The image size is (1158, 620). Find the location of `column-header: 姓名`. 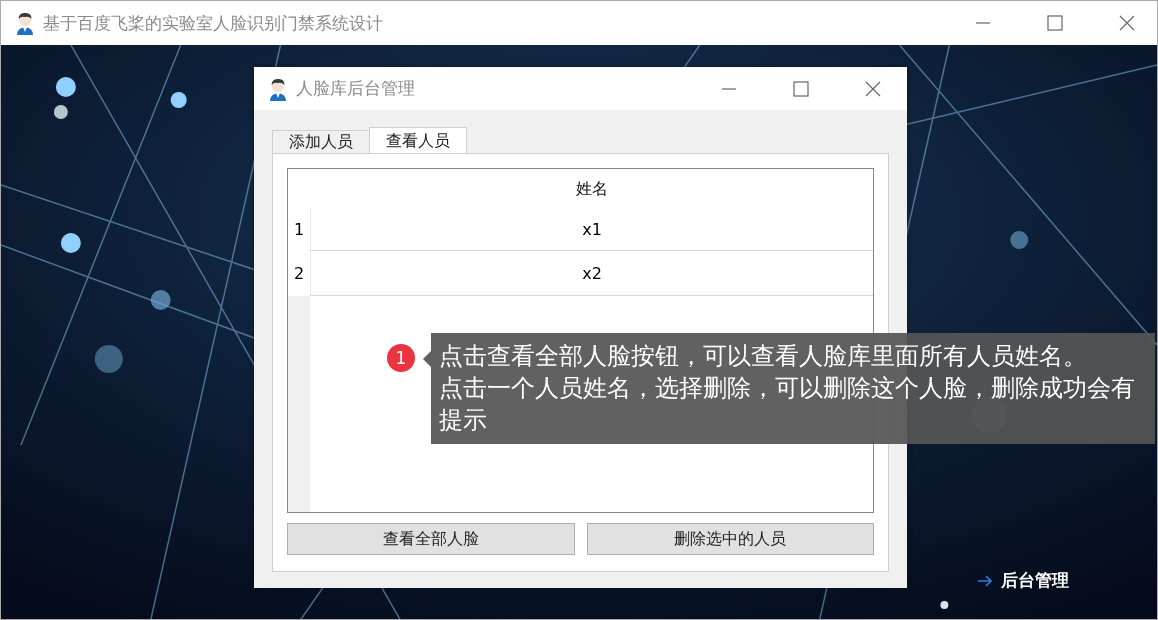

column-header: 姓名 is located at coordinates (591, 188).